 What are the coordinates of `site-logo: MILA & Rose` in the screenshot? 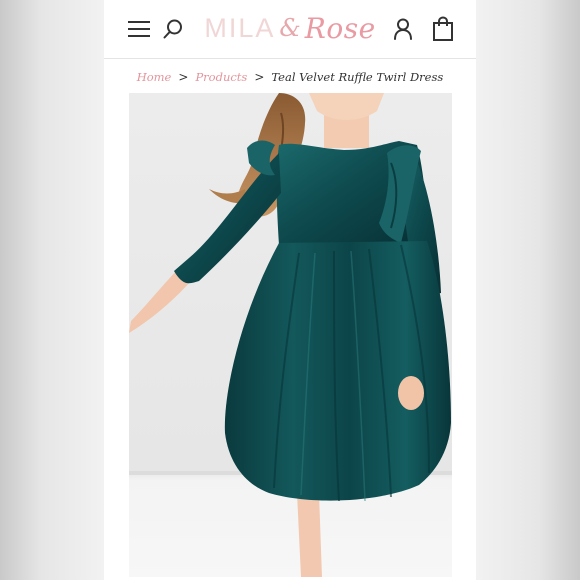 It's located at (289, 28).